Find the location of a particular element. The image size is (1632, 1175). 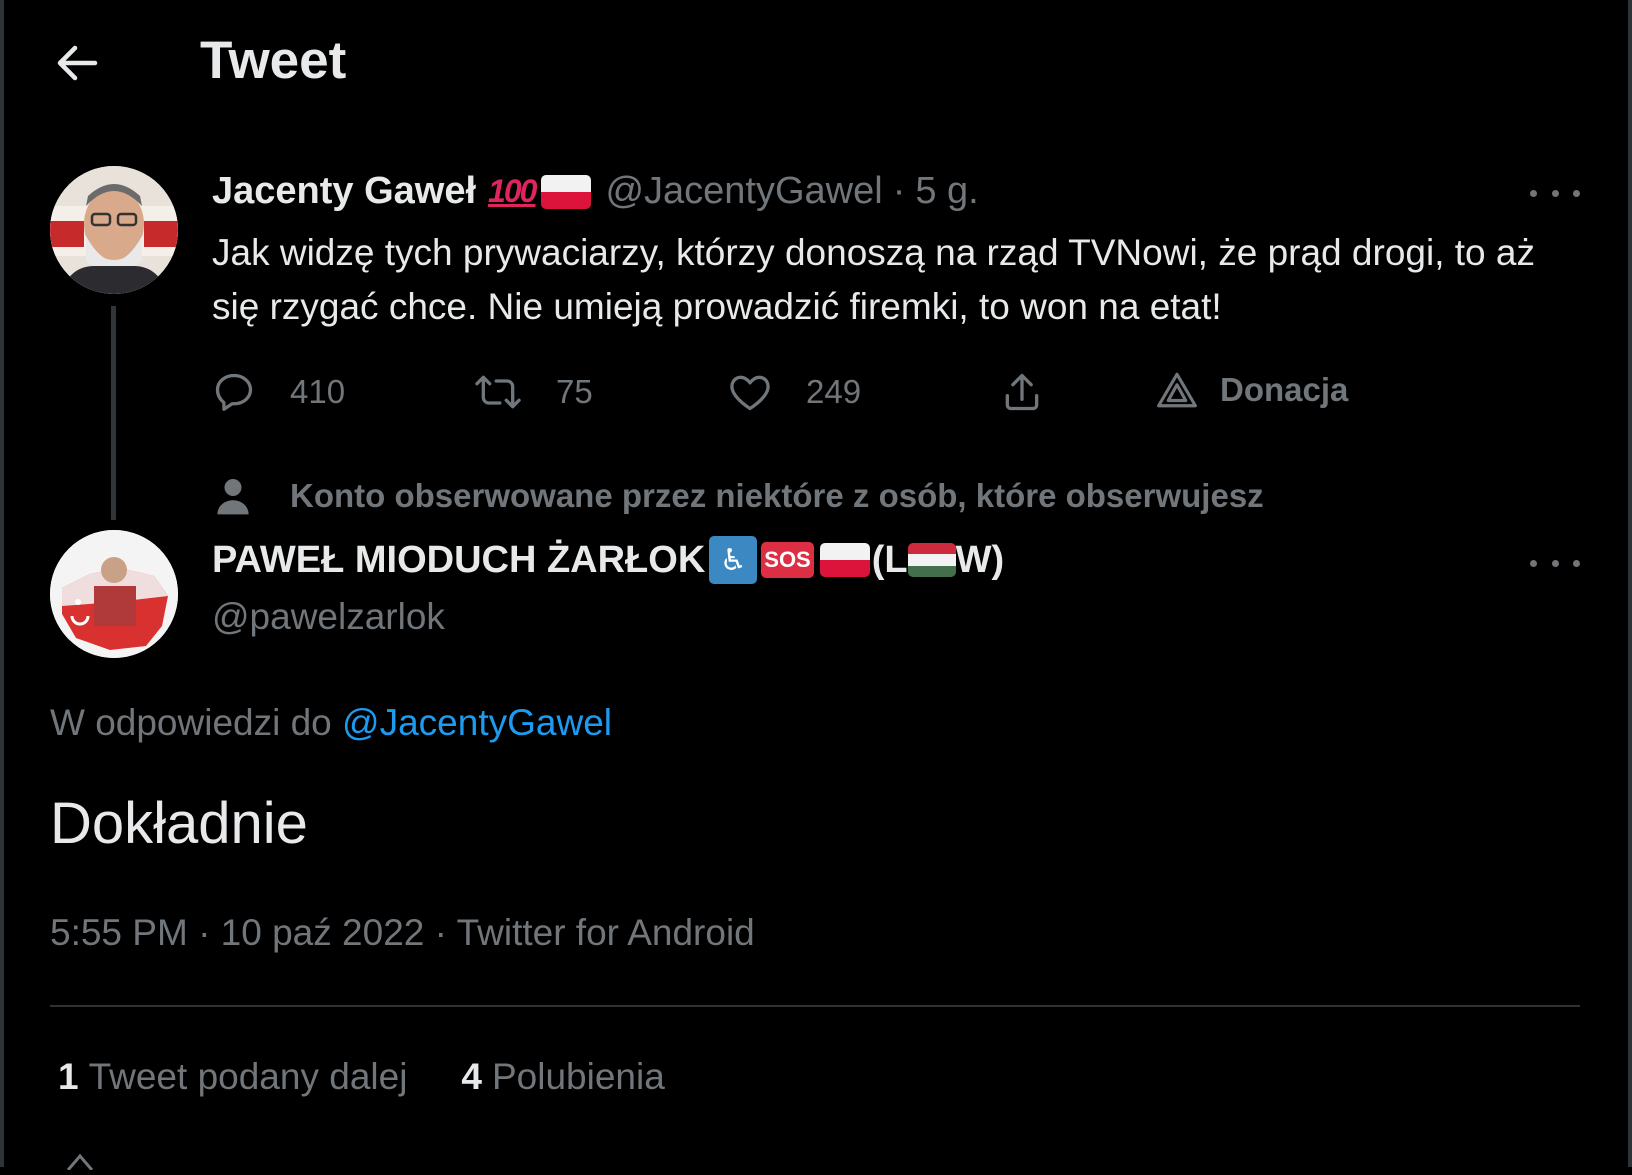

author-handle: @JacentyGawel is located at coordinates (743, 191).